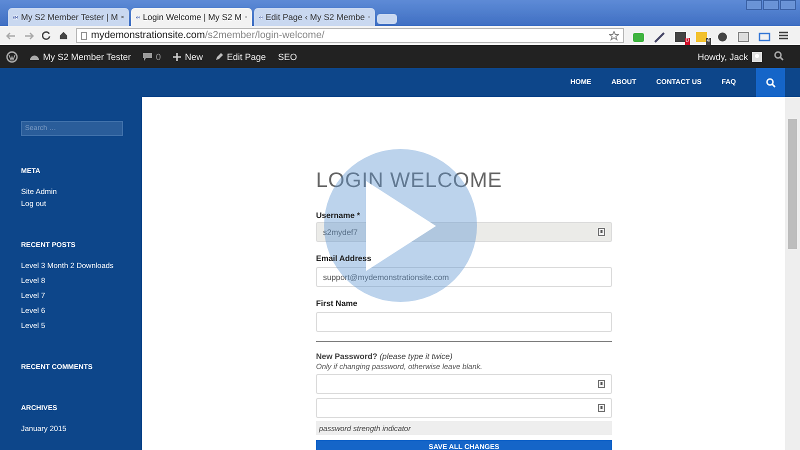 The width and height of the screenshot is (800, 450). Describe the element at coordinates (754, 5) in the screenshot. I see `minimize-button` at that location.